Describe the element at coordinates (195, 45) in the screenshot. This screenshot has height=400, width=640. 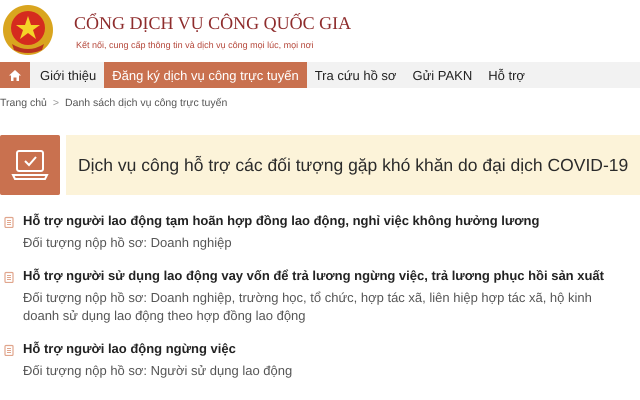
I see `site-tagline: Kết nối, cung cấp thông tin và dịch vụ công mọi lúc, mọi nơi` at that location.